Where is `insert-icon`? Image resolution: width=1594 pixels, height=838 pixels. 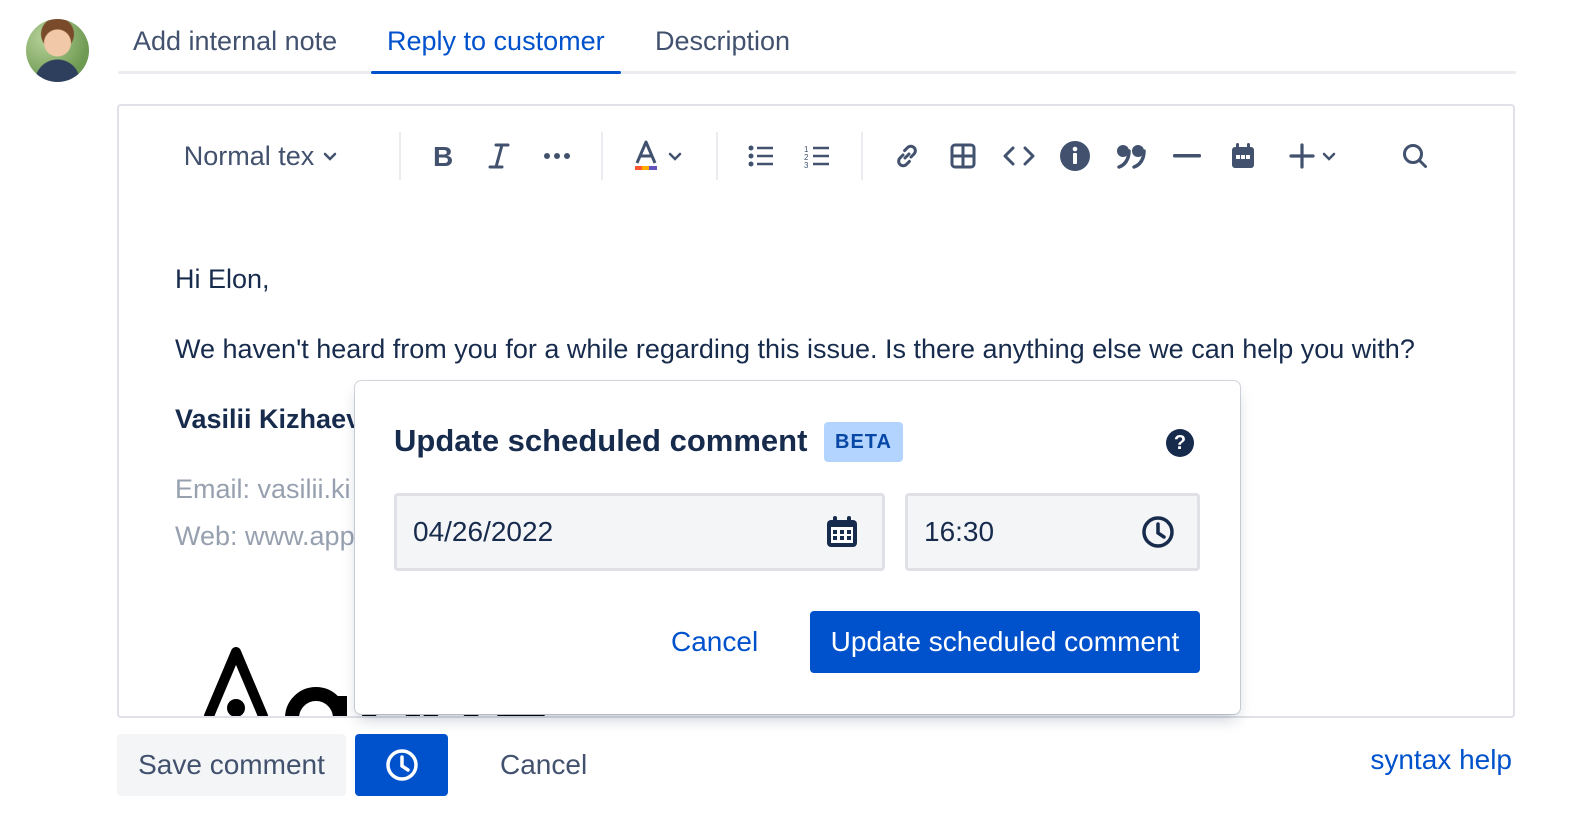
insert-icon is located at coordinates (1314, 156).